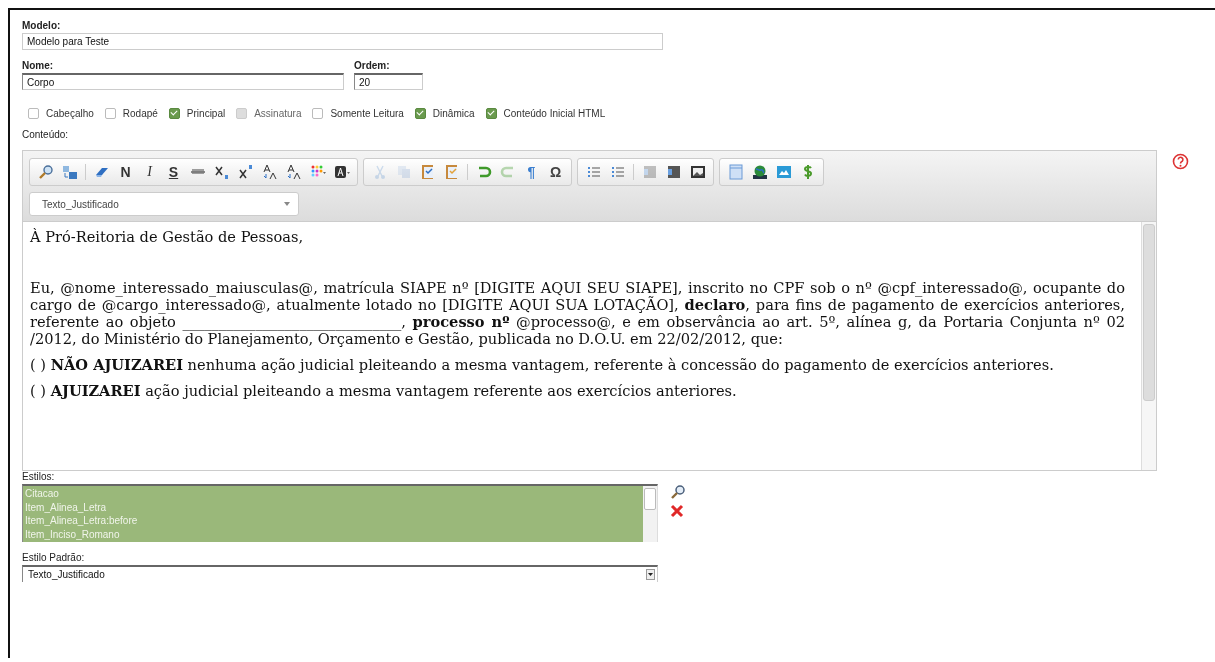 The height and width of the screenshot is (662, 1215). I want to click on field-label: Ordem:, so click(372, 65).